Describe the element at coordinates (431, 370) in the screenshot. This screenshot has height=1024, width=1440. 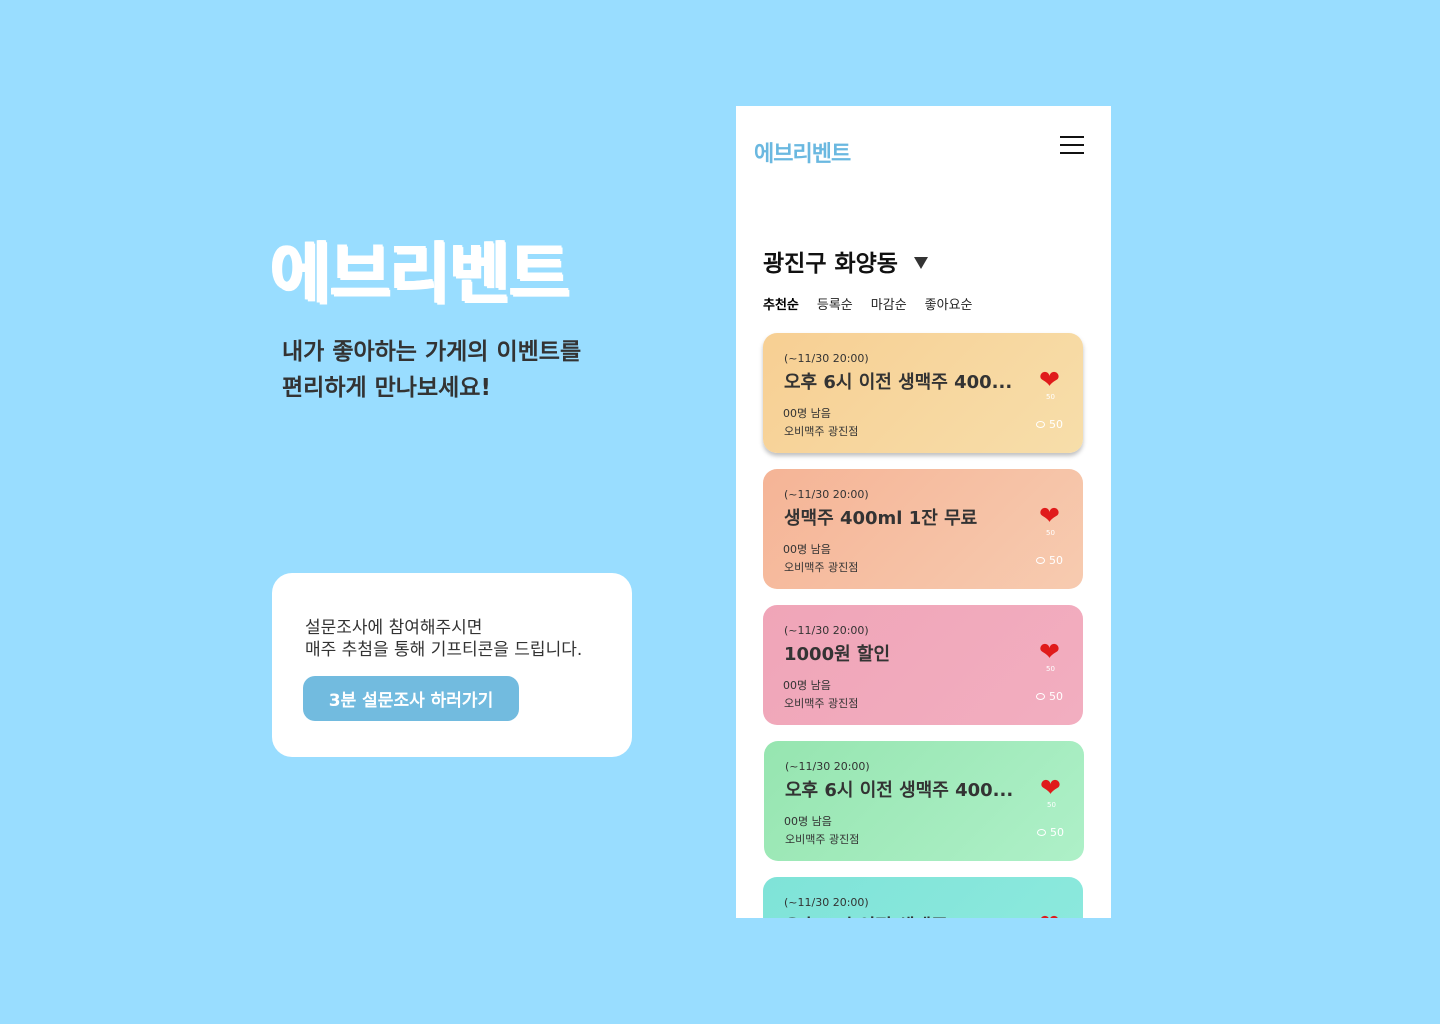
I see `tagline: 내가 좋아하는 가게의 이벤트를 편리하게 만나보세요!` at that location.